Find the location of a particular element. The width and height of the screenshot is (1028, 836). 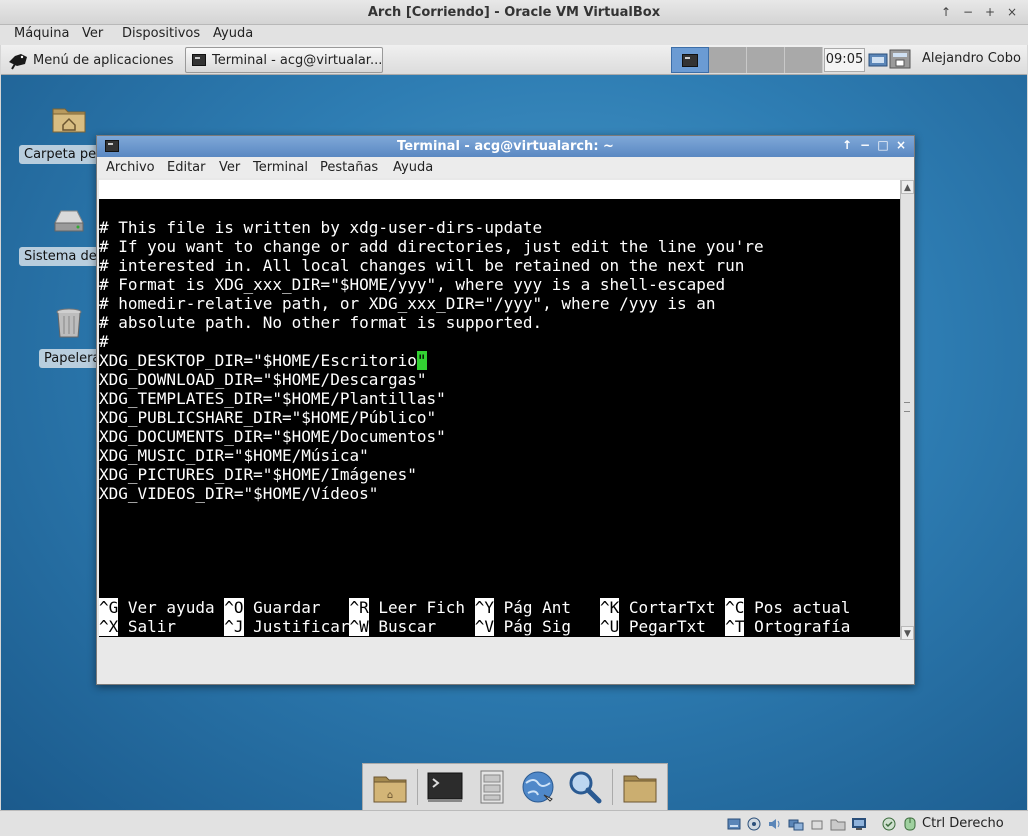

search-icon is located at coordinates (585, 787).